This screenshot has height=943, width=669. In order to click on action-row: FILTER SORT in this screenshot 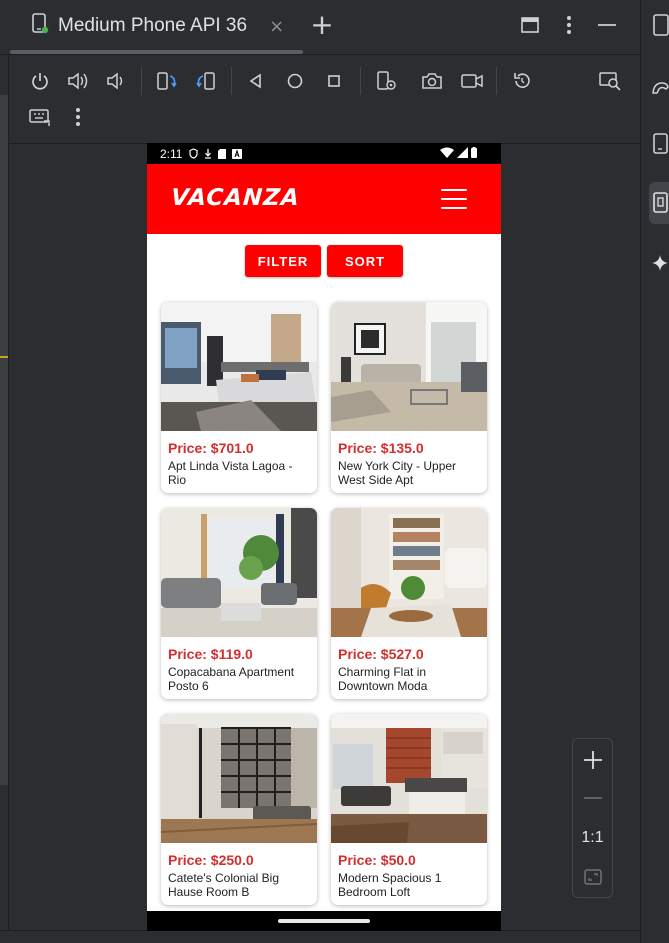, I will do `click(324, 261)`.